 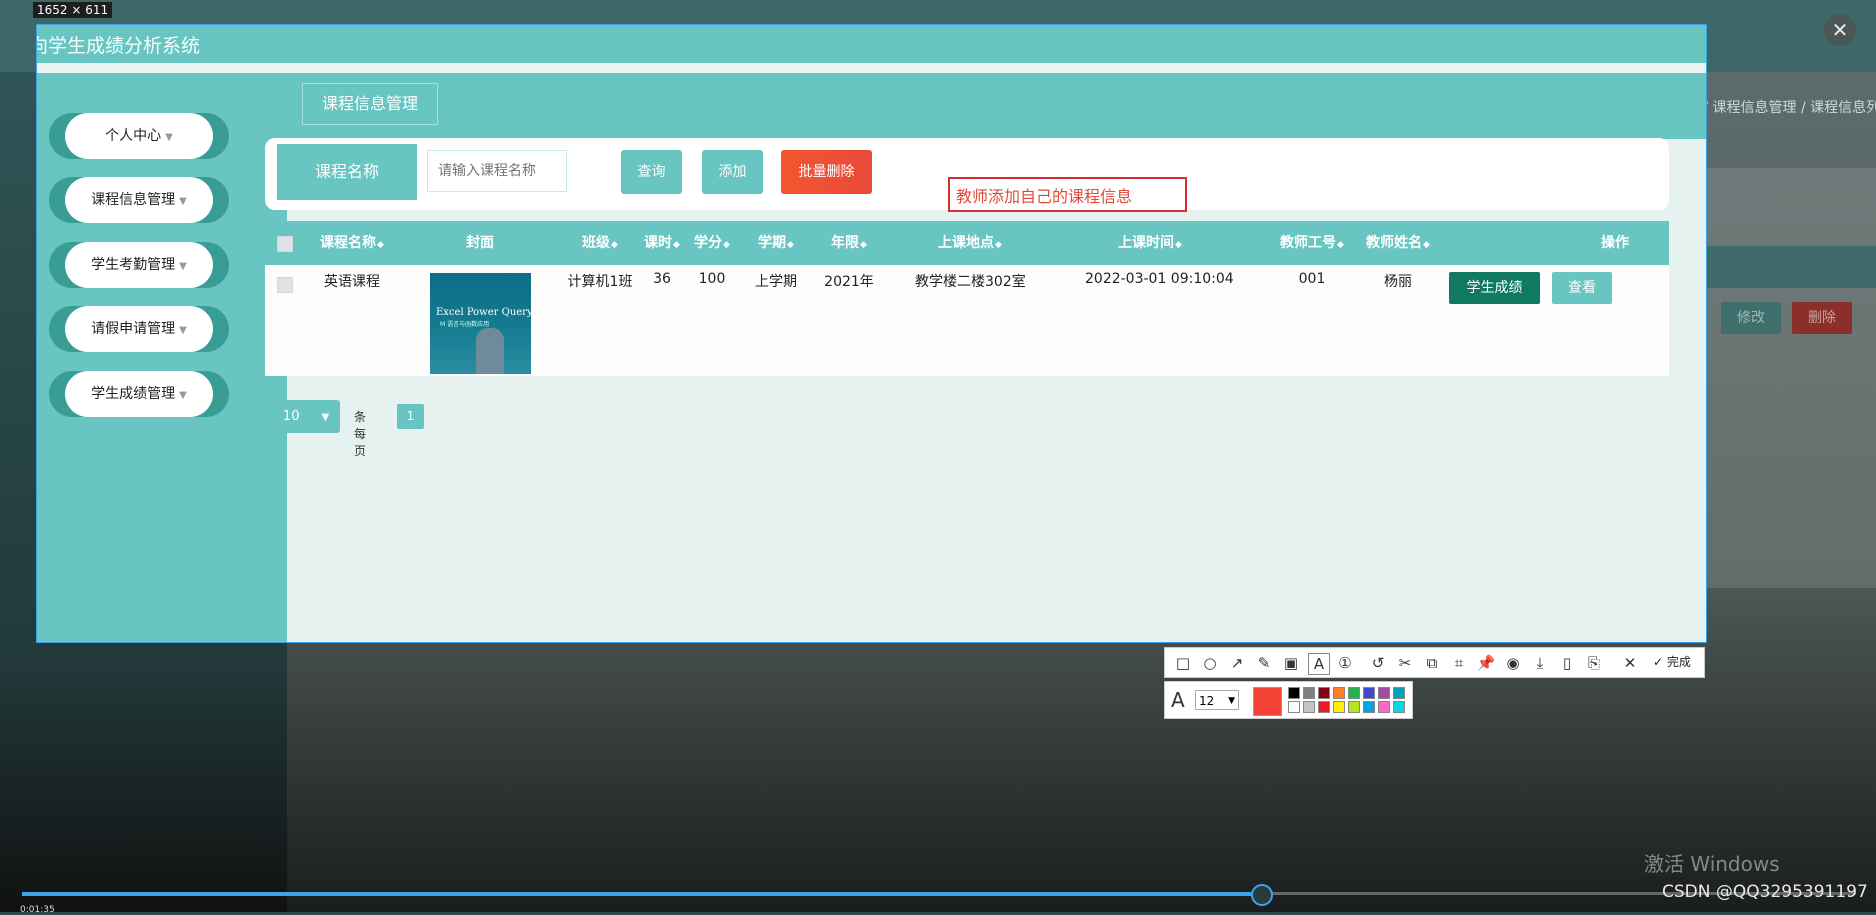 What do you see at coordinates (1183, 663) in the screenshot?
I see `rectangle-tool-icon: □` at bounding box center [1183, 663].